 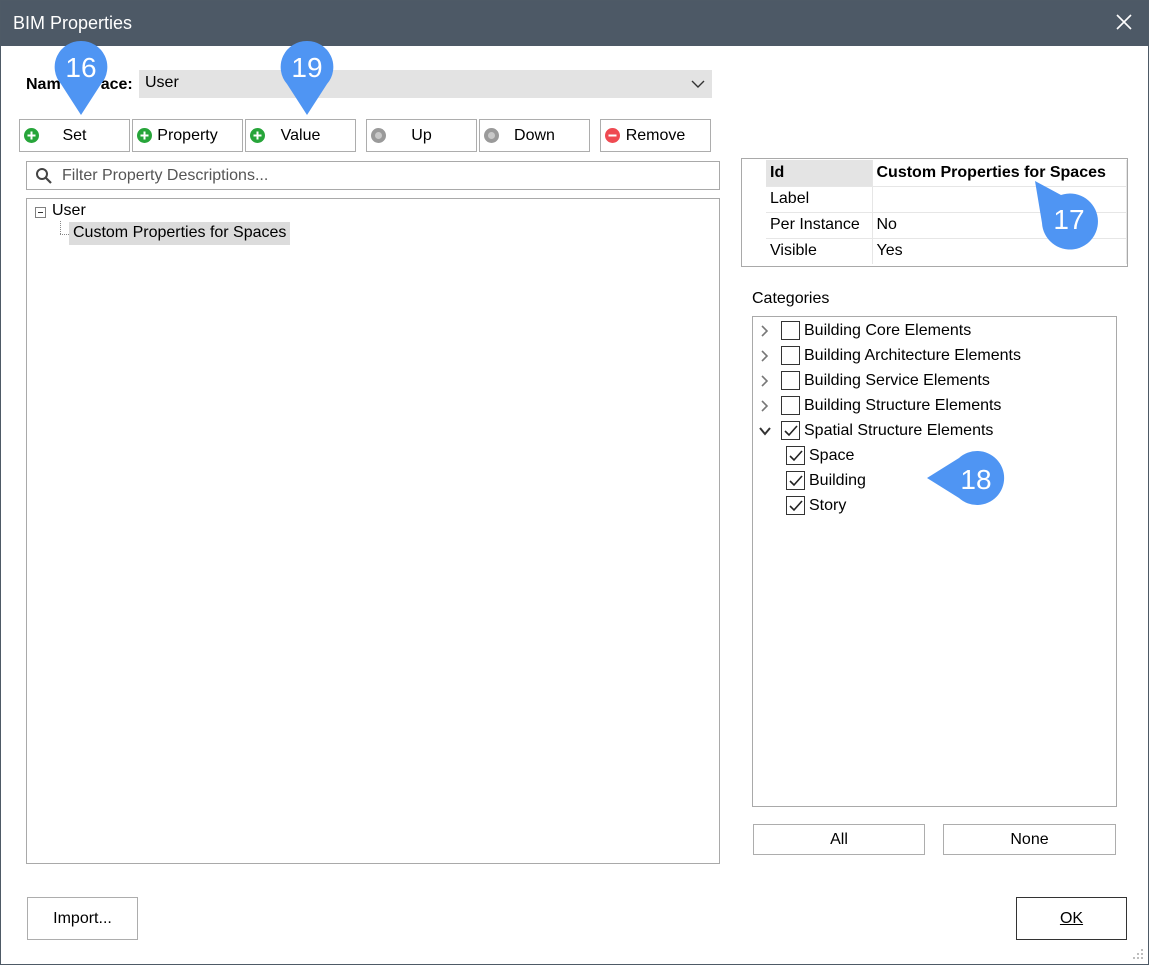 I want to click on select-none-button: None, so click(x=1029, y=839).